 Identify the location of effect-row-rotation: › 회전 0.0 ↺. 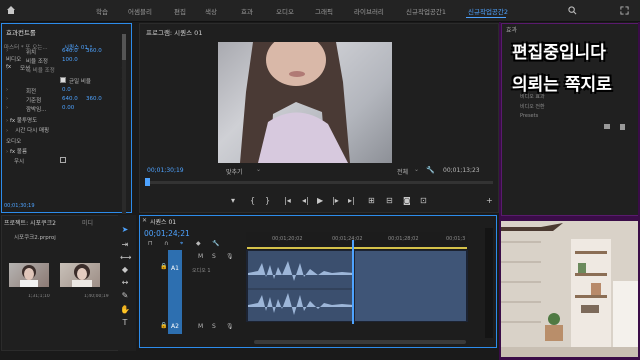
(68, 91).